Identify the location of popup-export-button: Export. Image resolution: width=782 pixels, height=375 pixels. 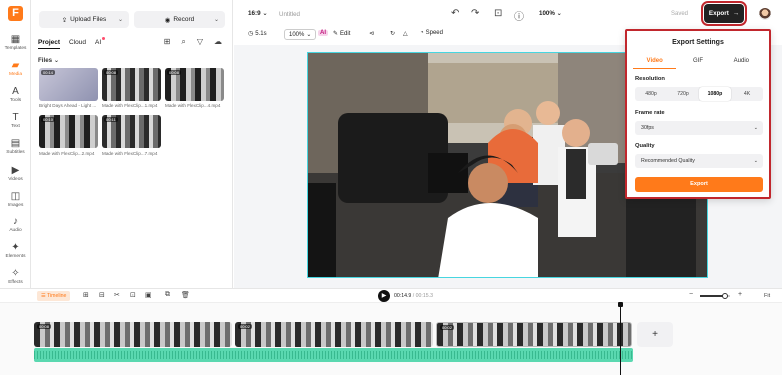
(699, 184).